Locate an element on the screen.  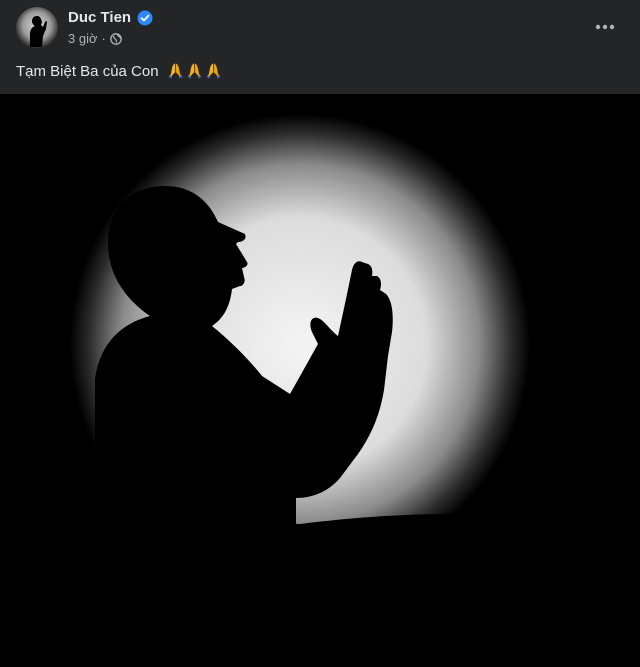
post-message-text: Tạm Biệt Ba của Con is located at coordinates (87, 71).